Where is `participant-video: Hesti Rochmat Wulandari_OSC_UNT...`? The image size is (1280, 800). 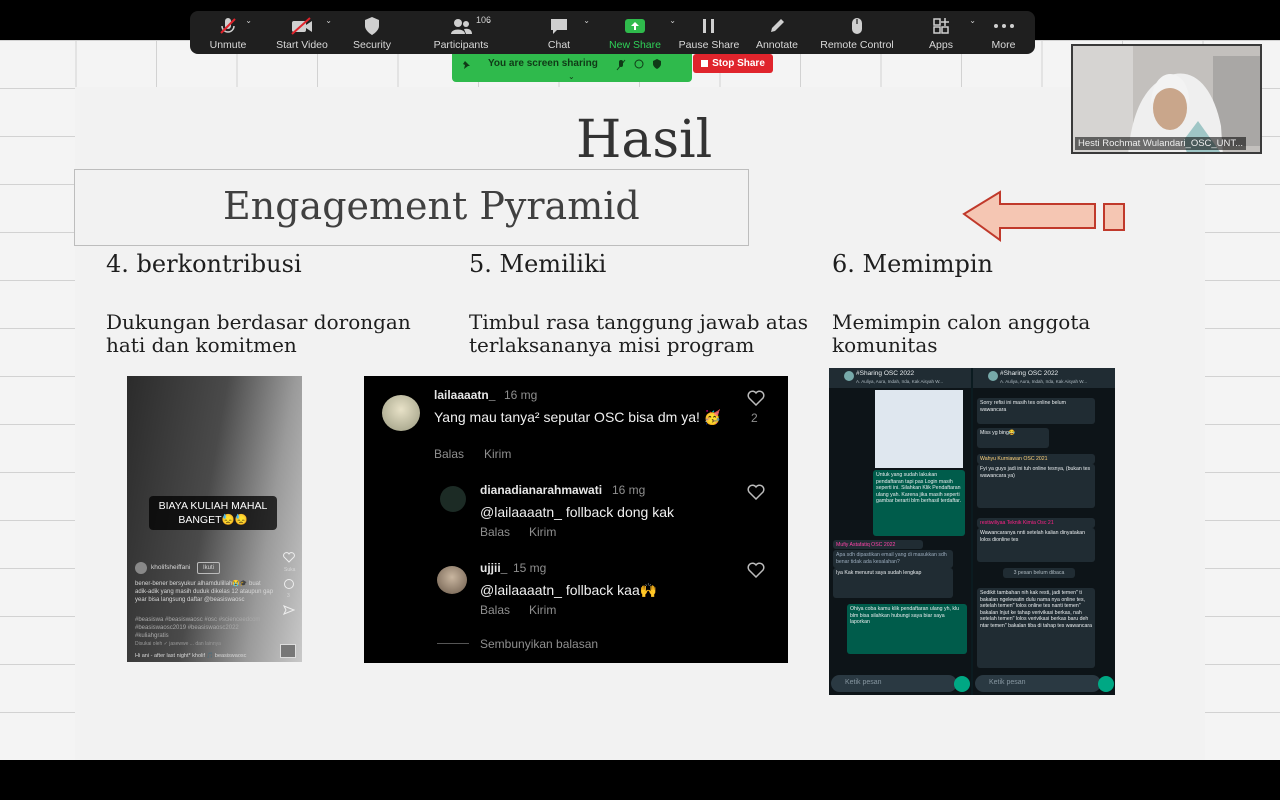
participant-video: Hesti Rochmat Wulandari_OSC_UNT... is located at coordinates (1166, 99).